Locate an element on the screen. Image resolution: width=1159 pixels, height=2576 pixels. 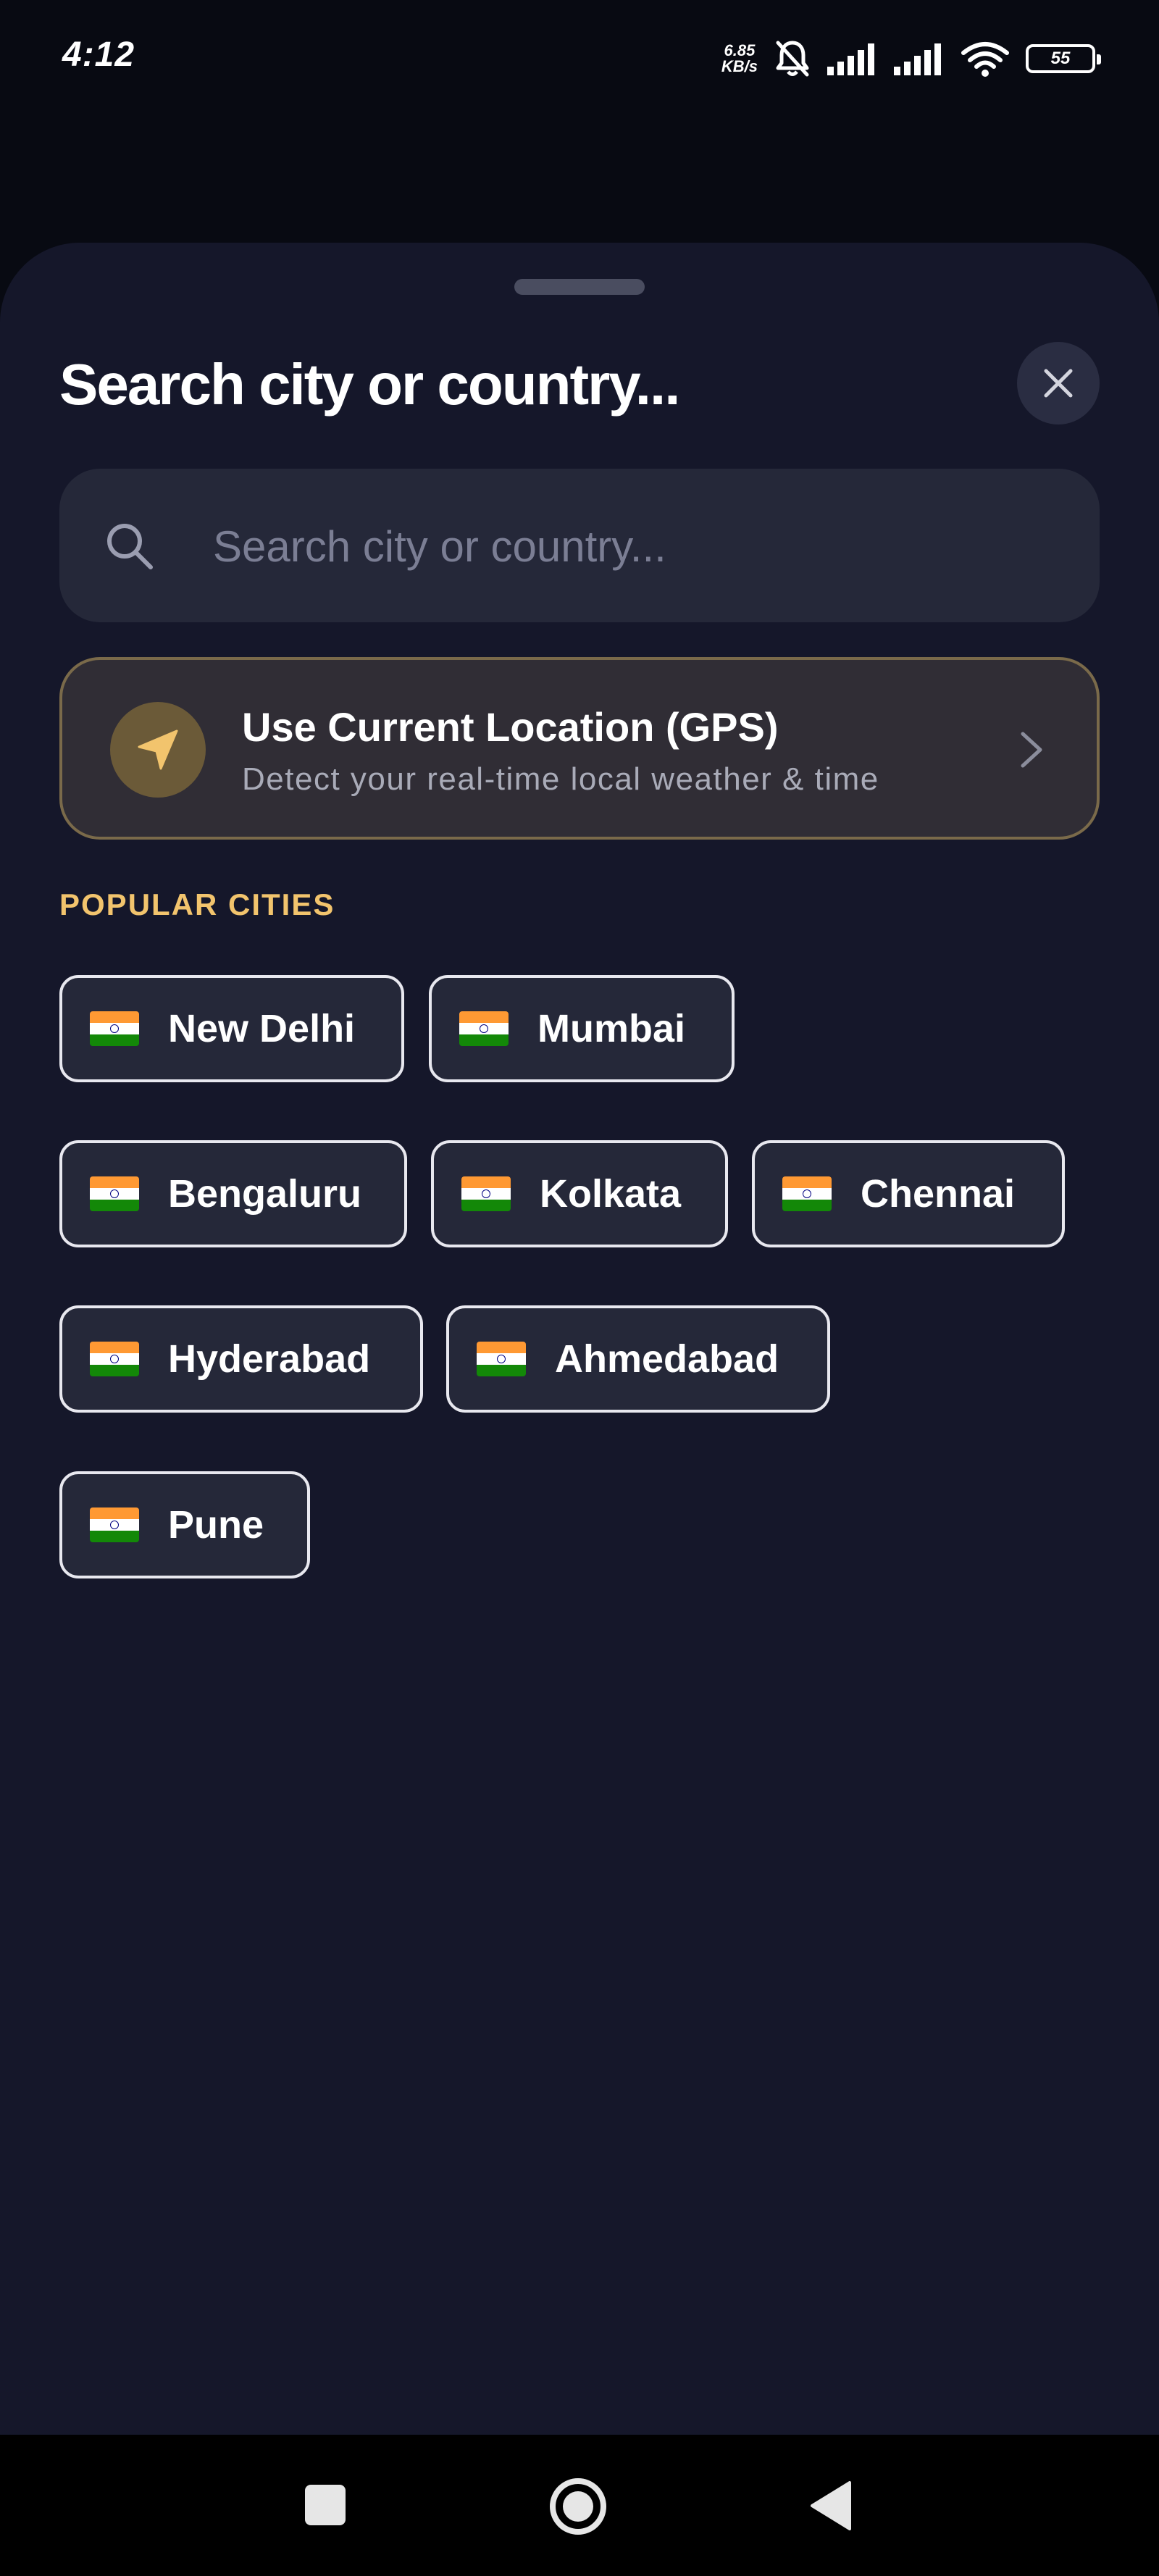
chevron-right-icon is located at coordinates (1031, 750).